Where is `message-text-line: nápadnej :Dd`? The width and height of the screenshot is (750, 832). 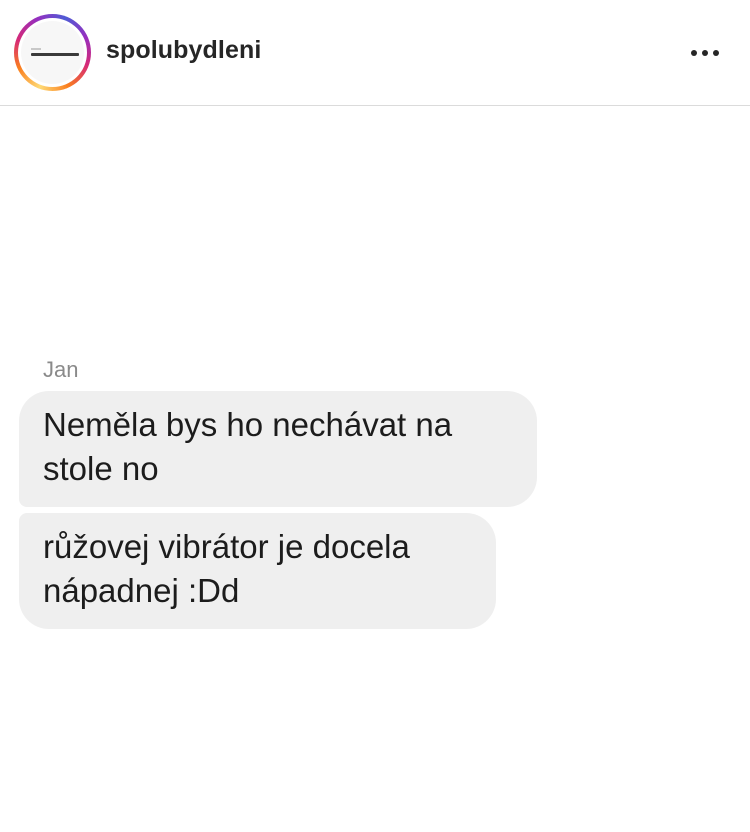 message-text-line: nápadnej :Dd is located at coordinates (141, 590).